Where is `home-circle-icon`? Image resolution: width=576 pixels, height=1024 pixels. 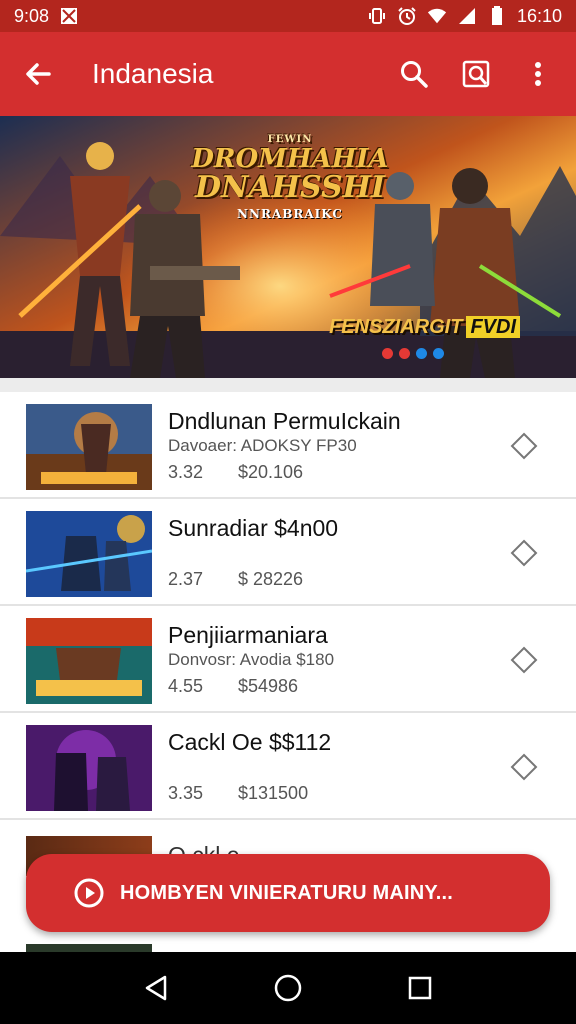
home-circle-icon is located at coordinates (288, 988).